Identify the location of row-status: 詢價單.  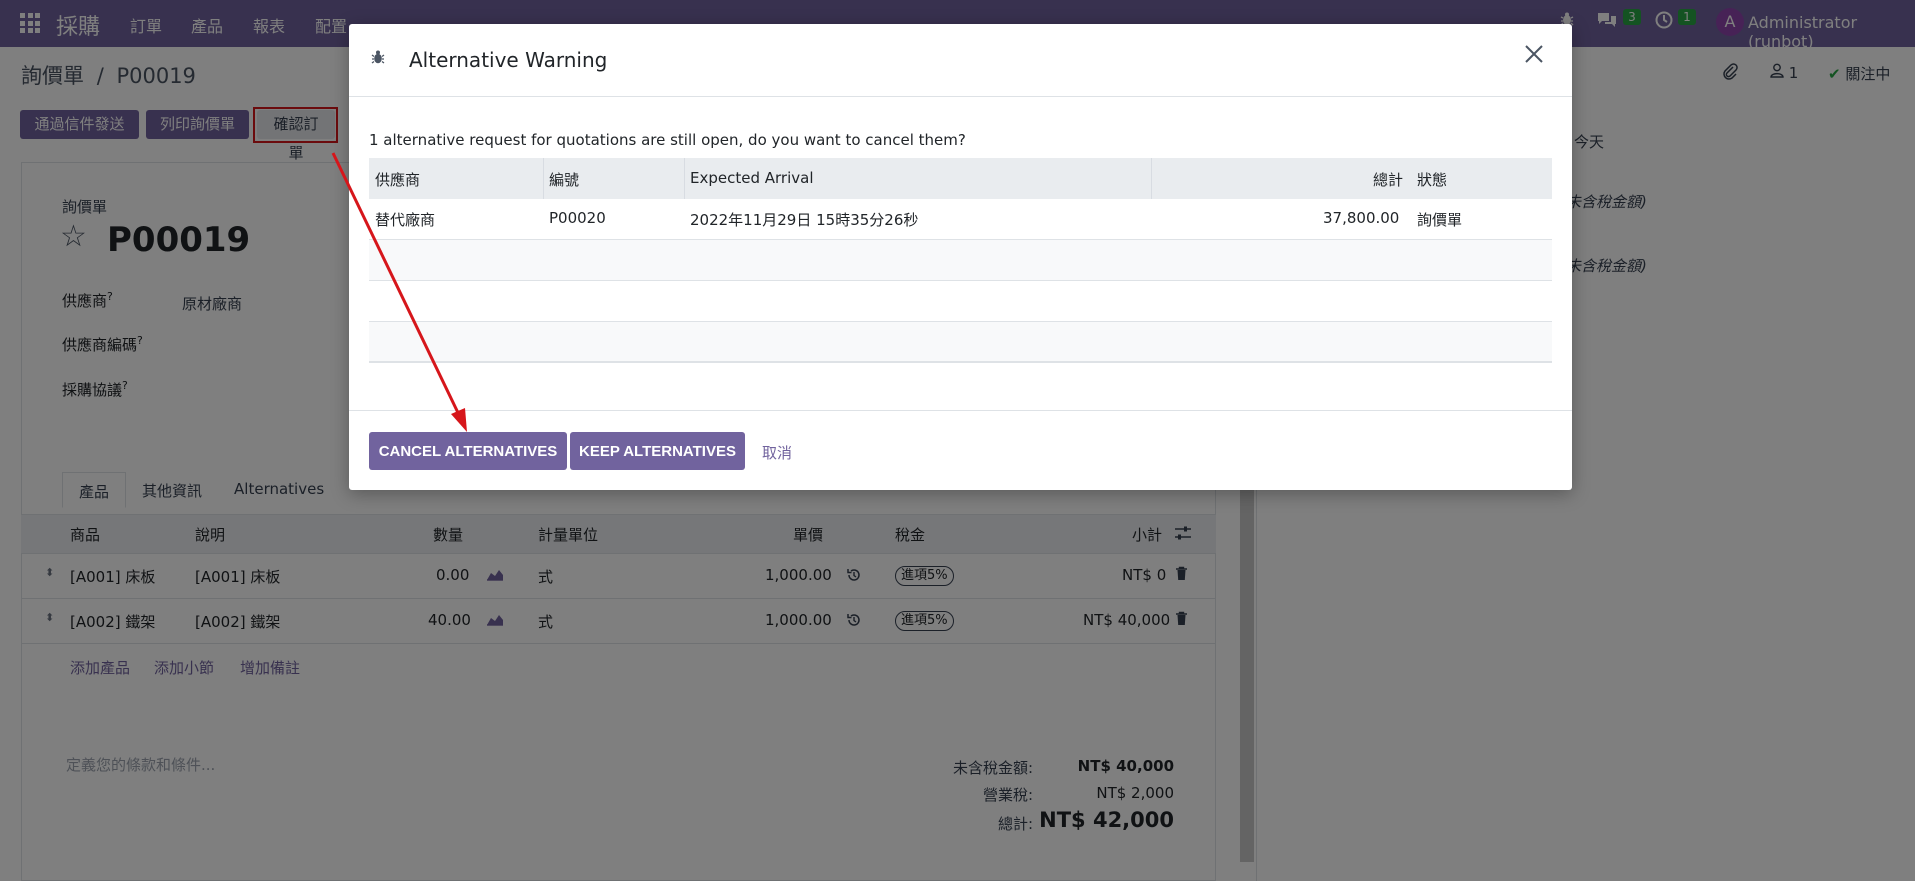
(1440, 220).